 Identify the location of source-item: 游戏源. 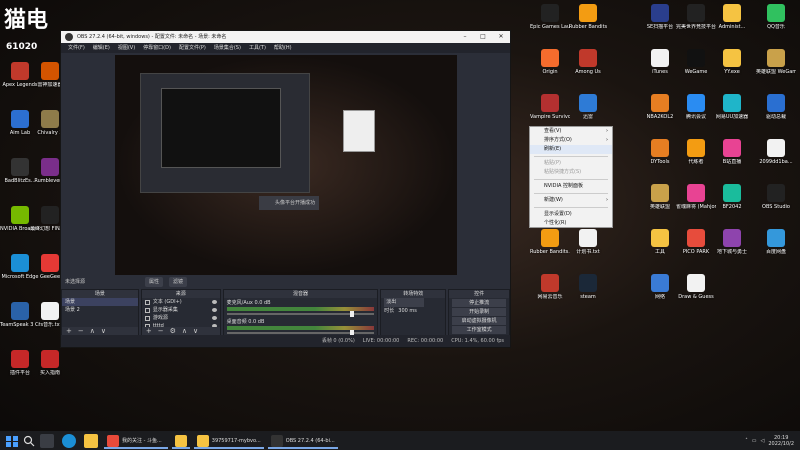
(181, 318).